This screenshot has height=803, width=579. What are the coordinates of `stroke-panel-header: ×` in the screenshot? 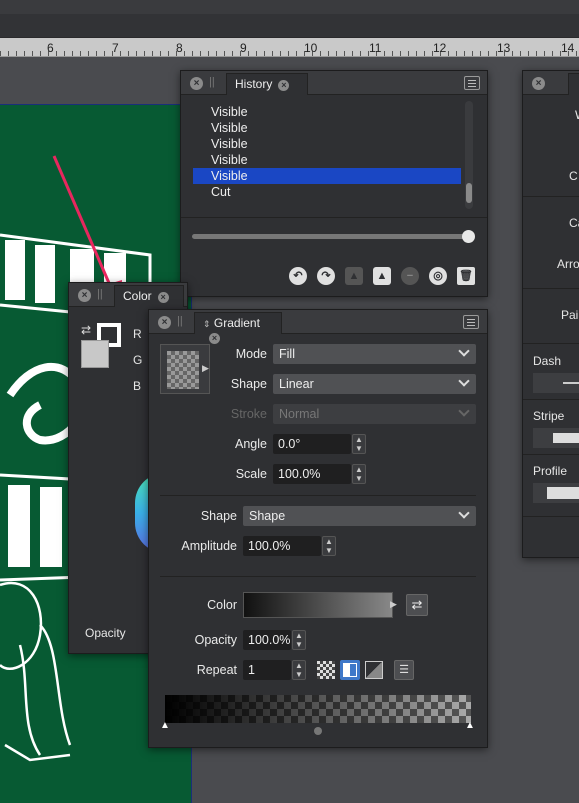 It's located at (551, 83).